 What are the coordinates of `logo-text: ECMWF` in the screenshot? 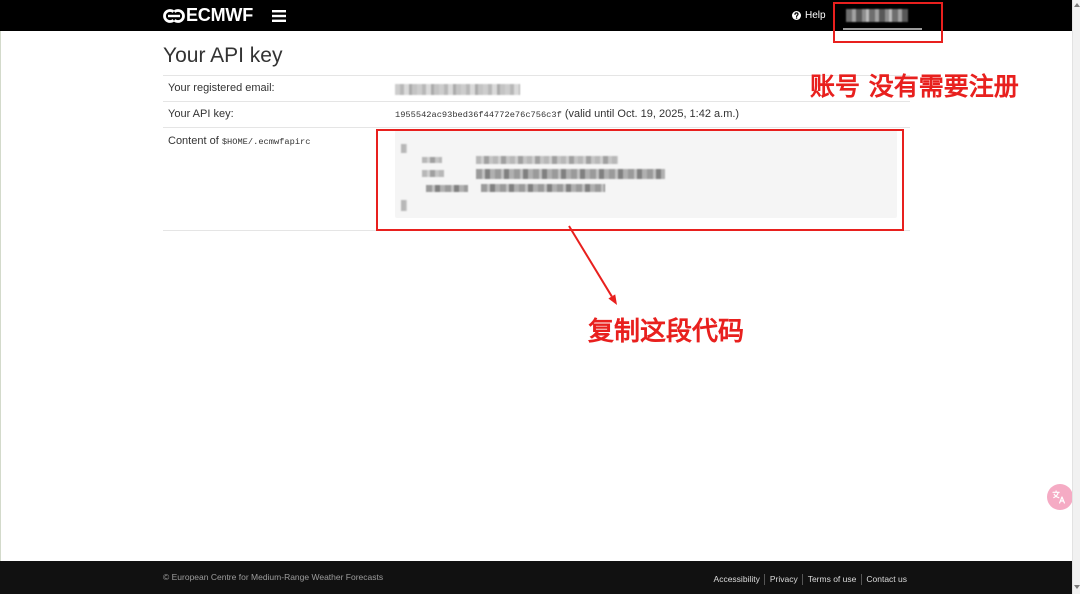 It's located at (219, 15).